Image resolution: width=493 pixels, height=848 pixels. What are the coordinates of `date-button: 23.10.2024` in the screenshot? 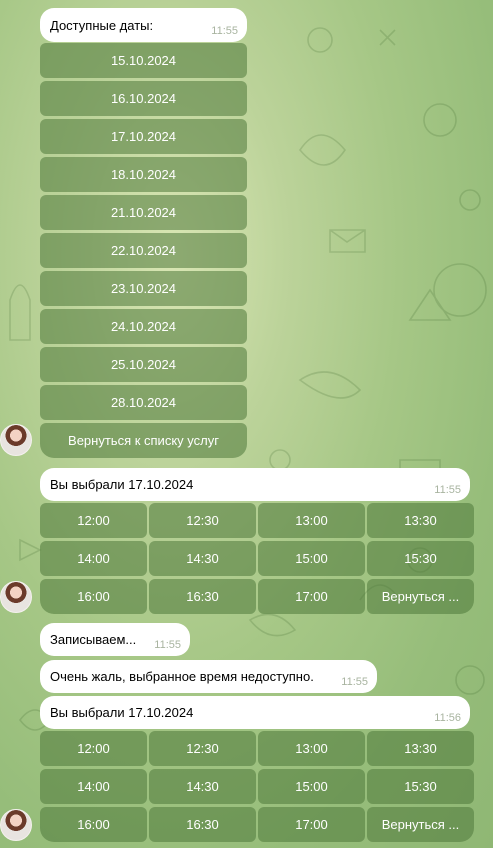 It's located at (143, 288).